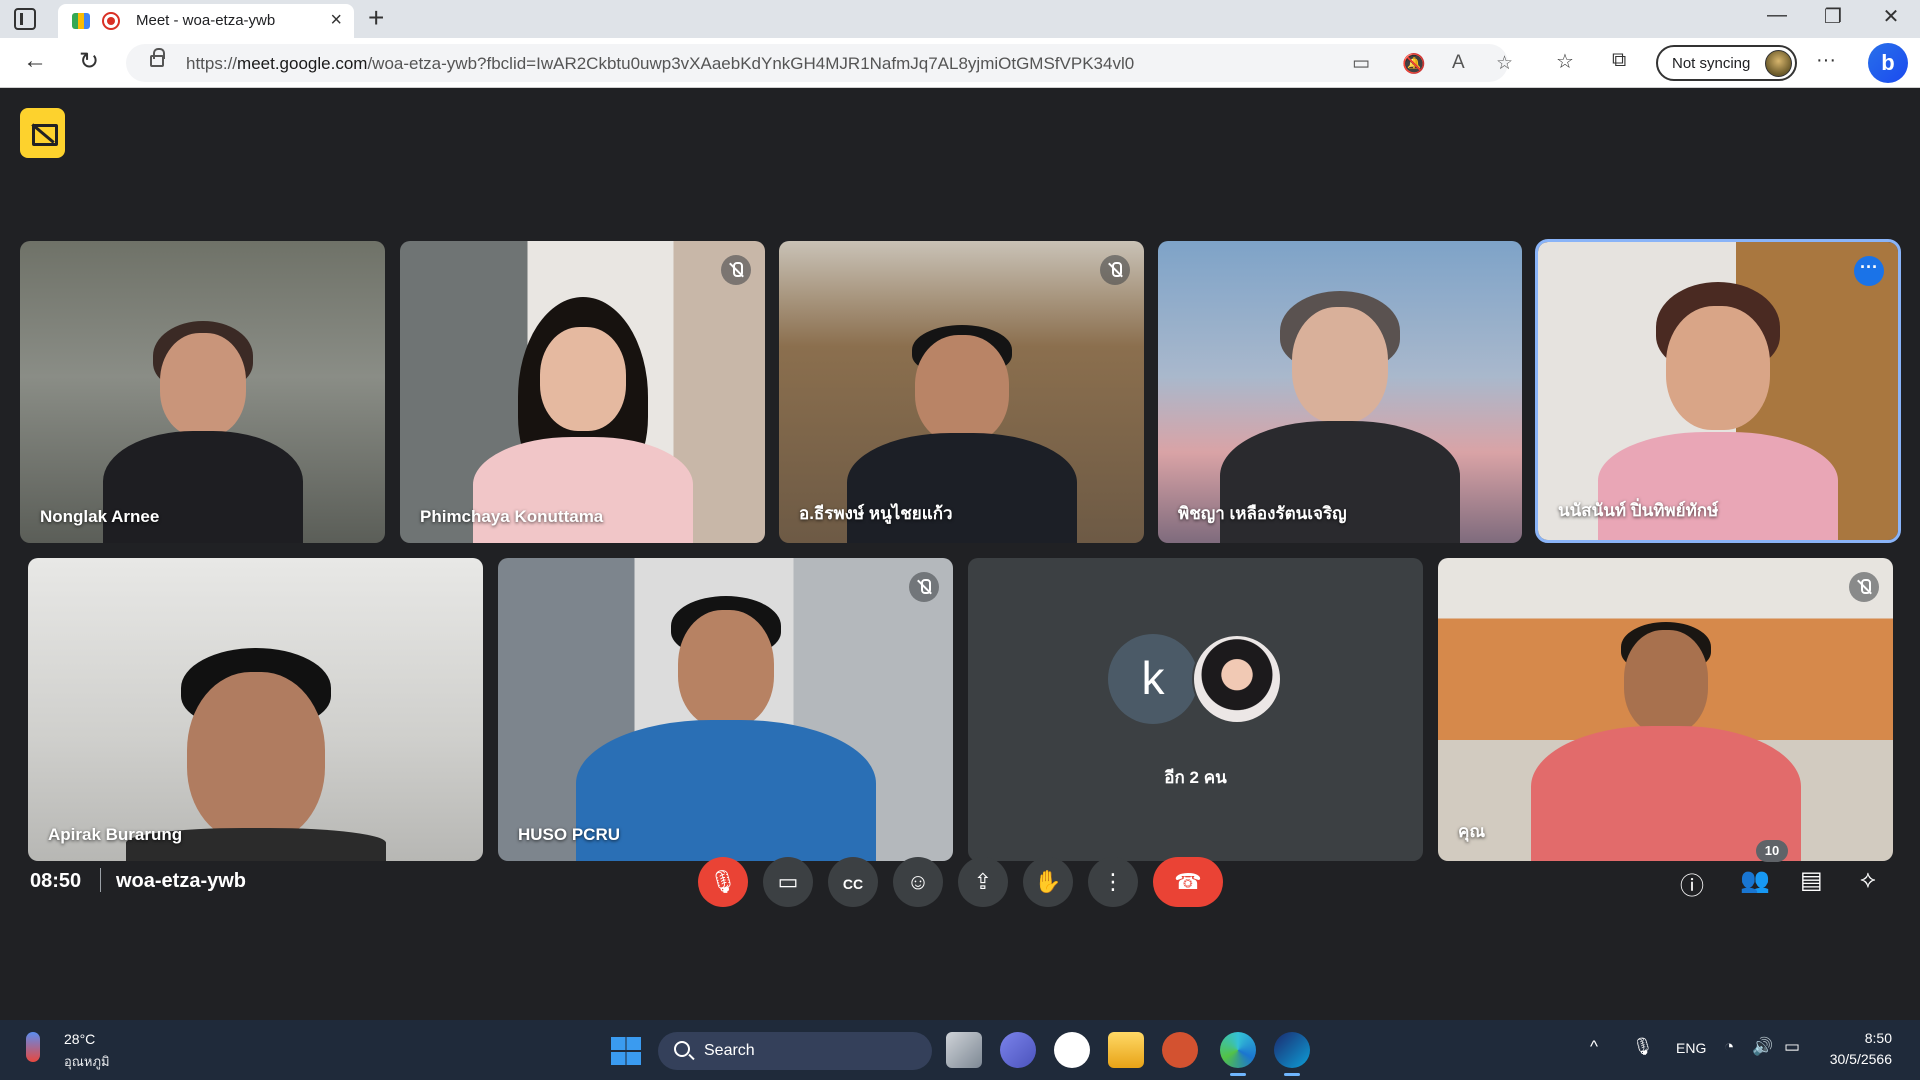 The width and height of the screenshot is (1920, 1080). I want to click on app-icon, so click(1072, 1050).